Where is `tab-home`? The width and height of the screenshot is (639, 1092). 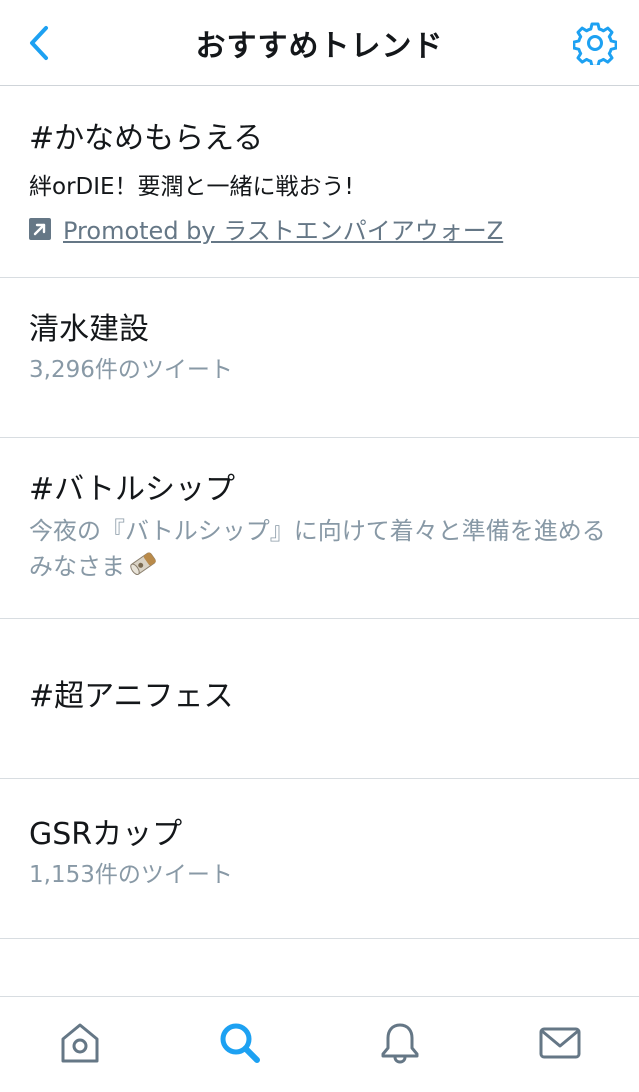
tab-home is located at coordinates (80, 1043).